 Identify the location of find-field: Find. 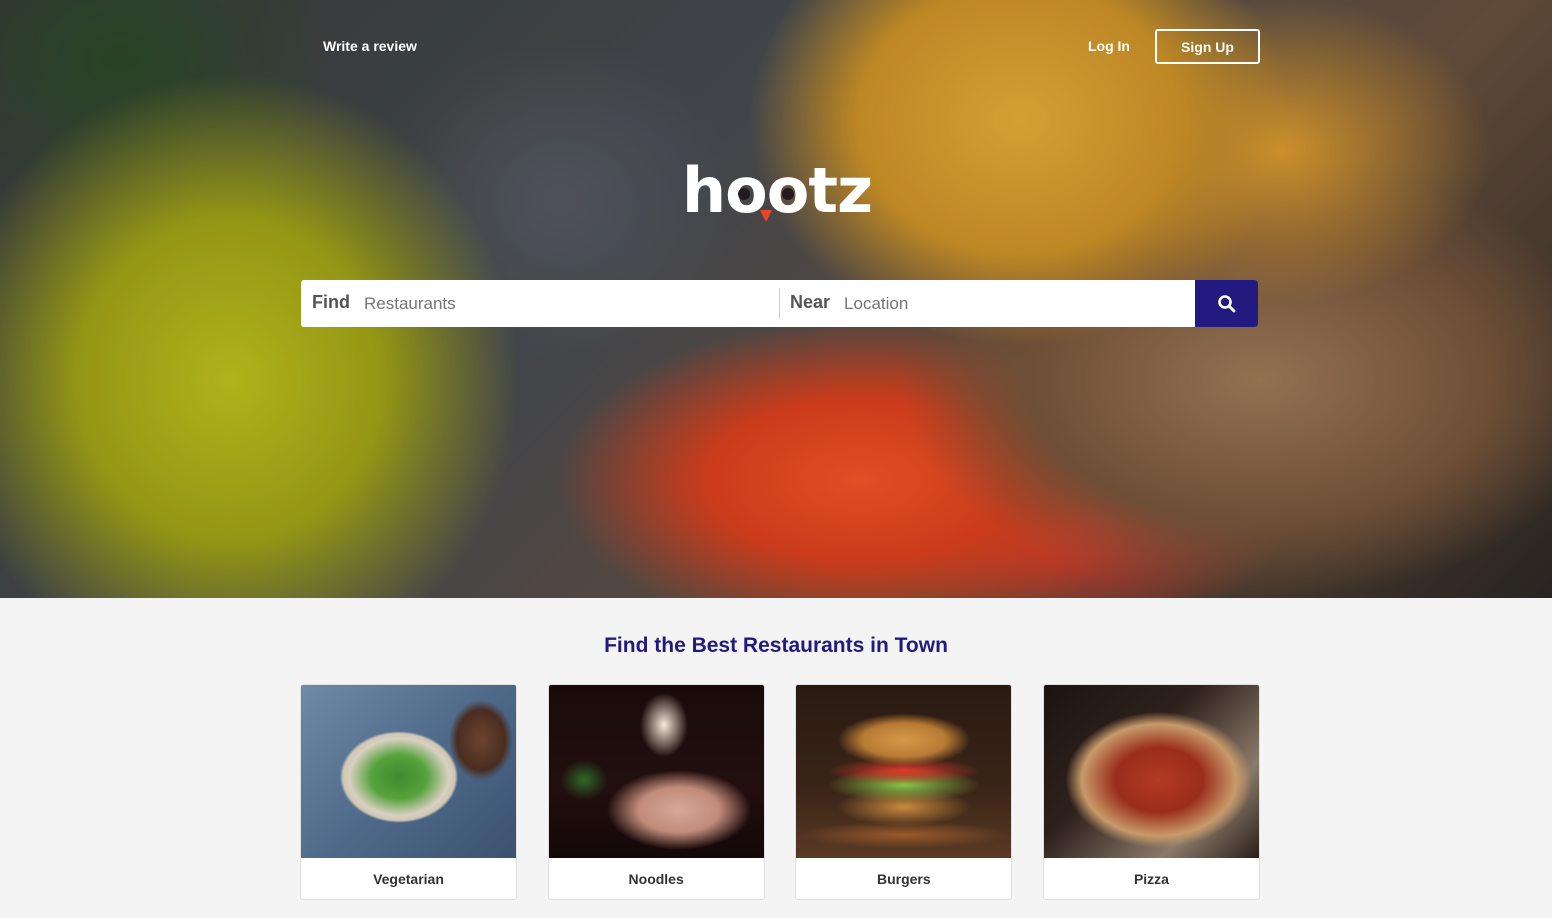
(540, 303).